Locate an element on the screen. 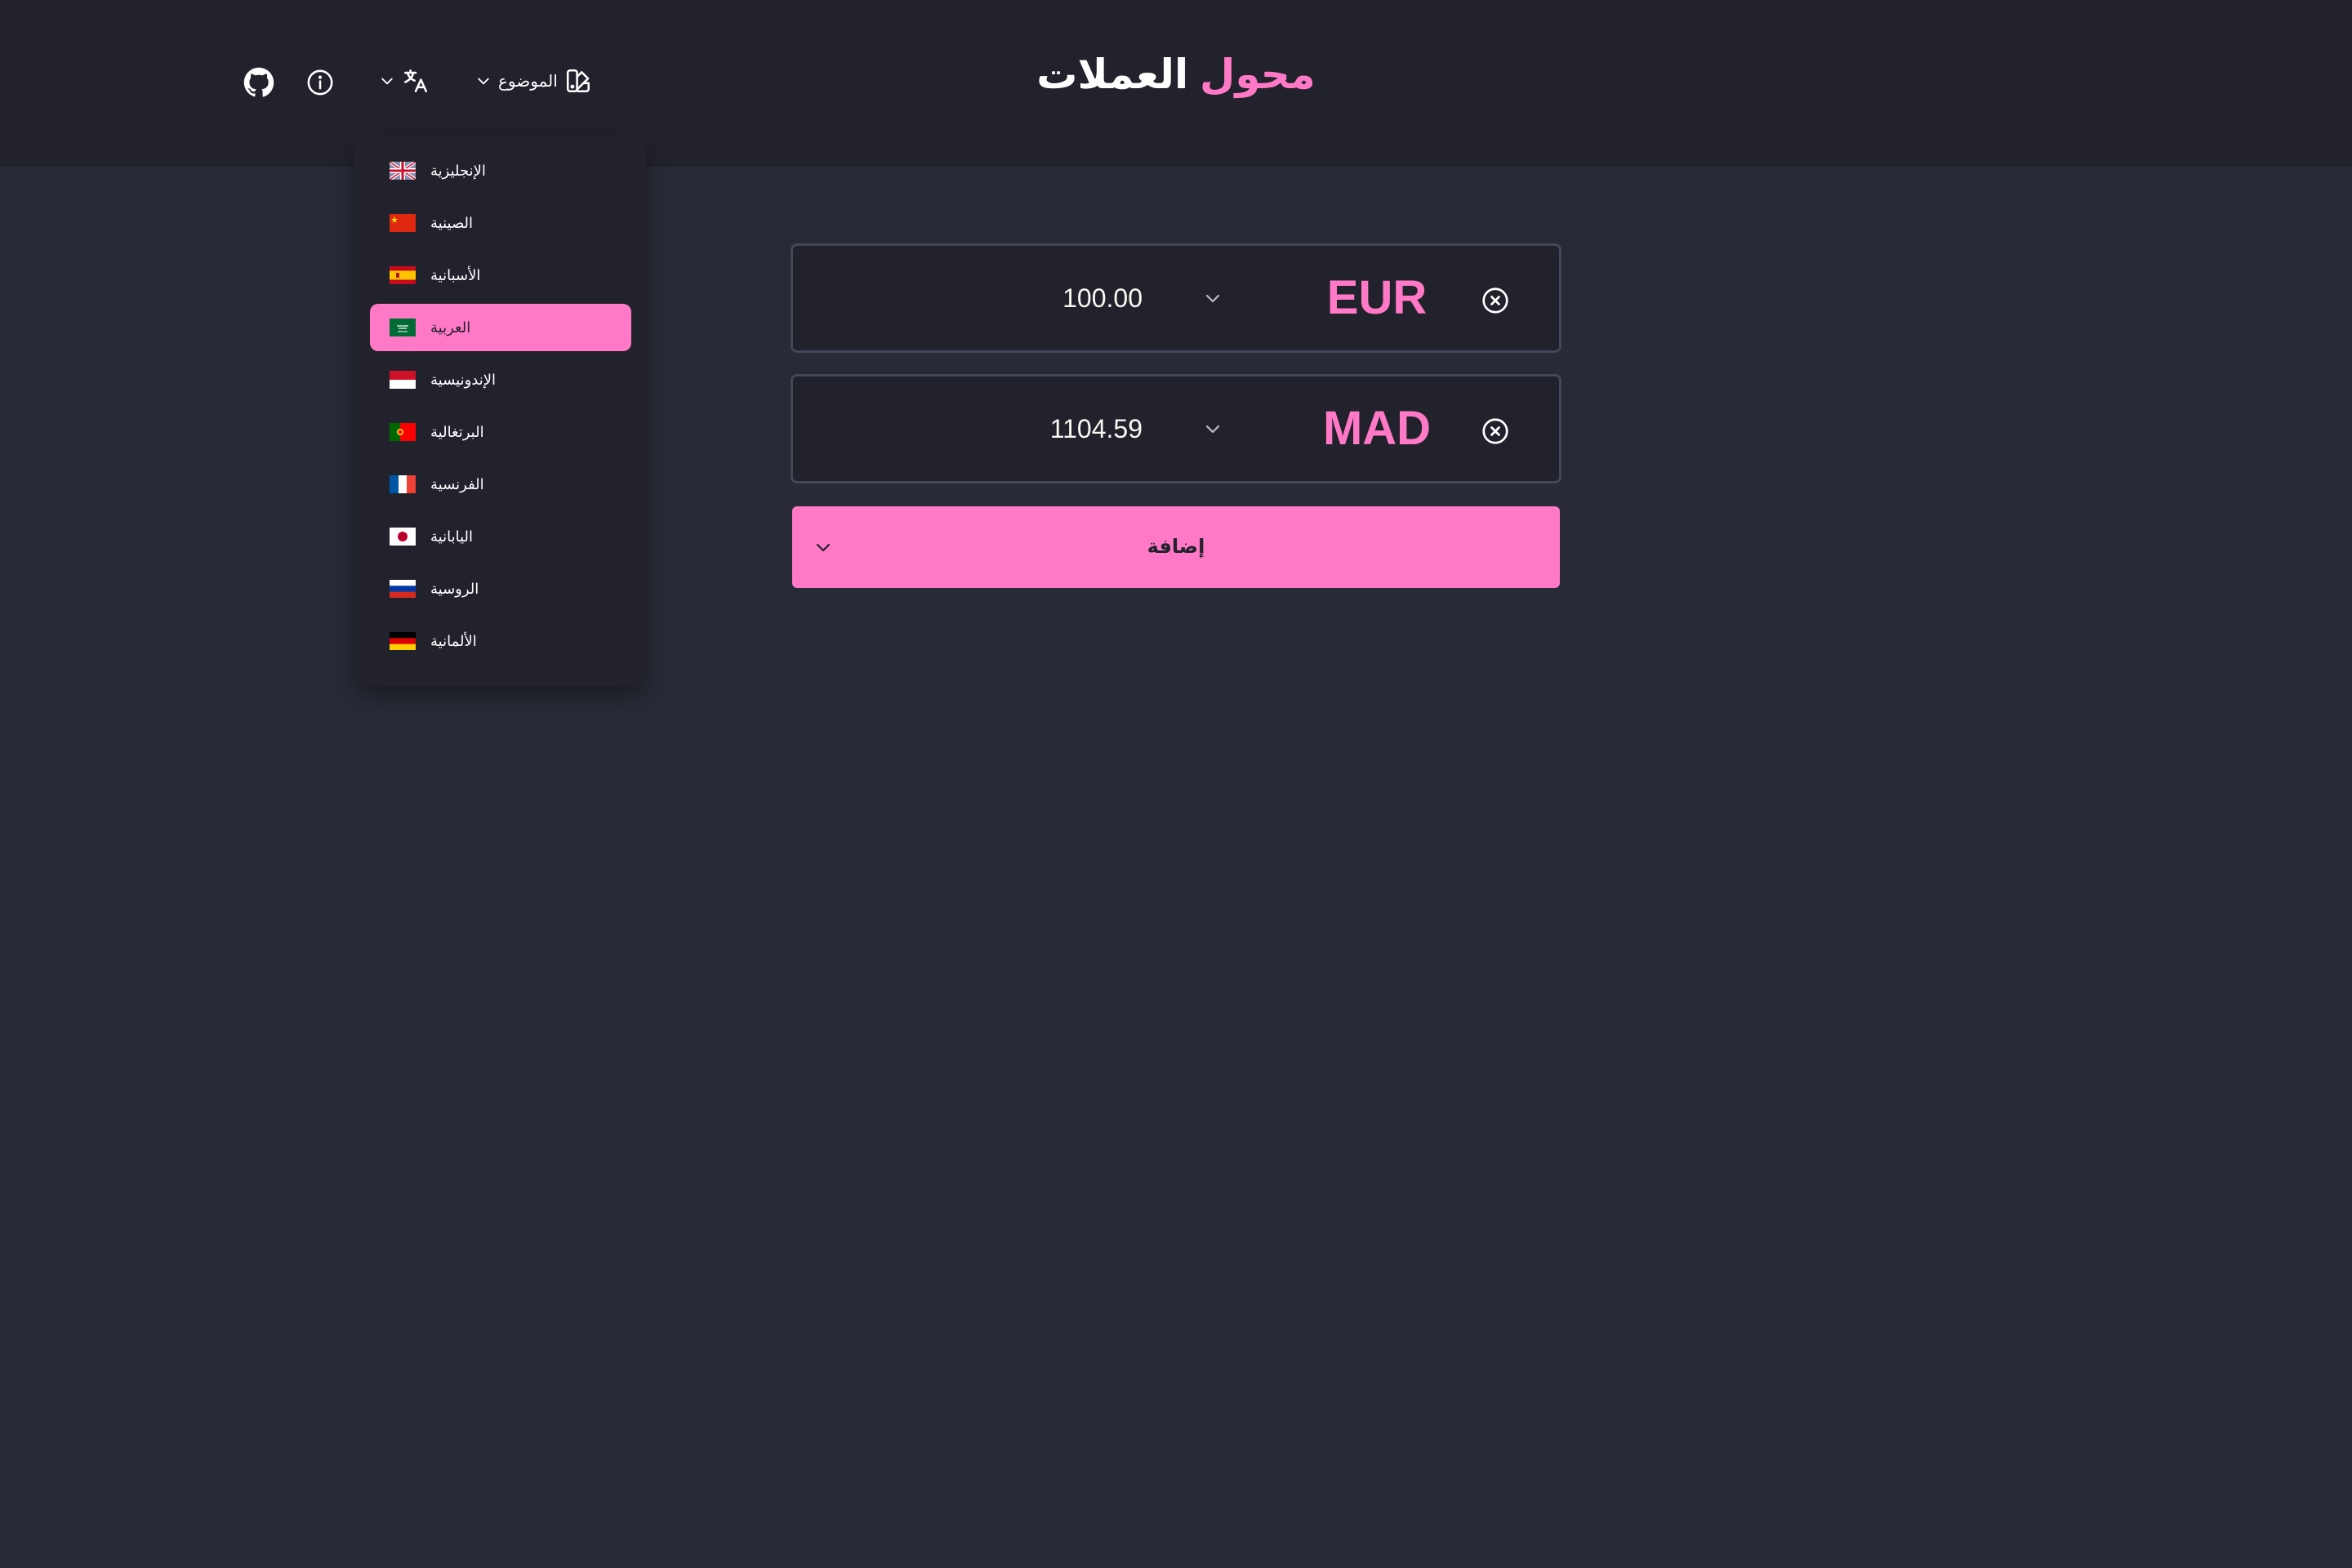 The height and width of the screenshot is (1568, 2352). language-label: الصينية is located at coordinates (452, 222).